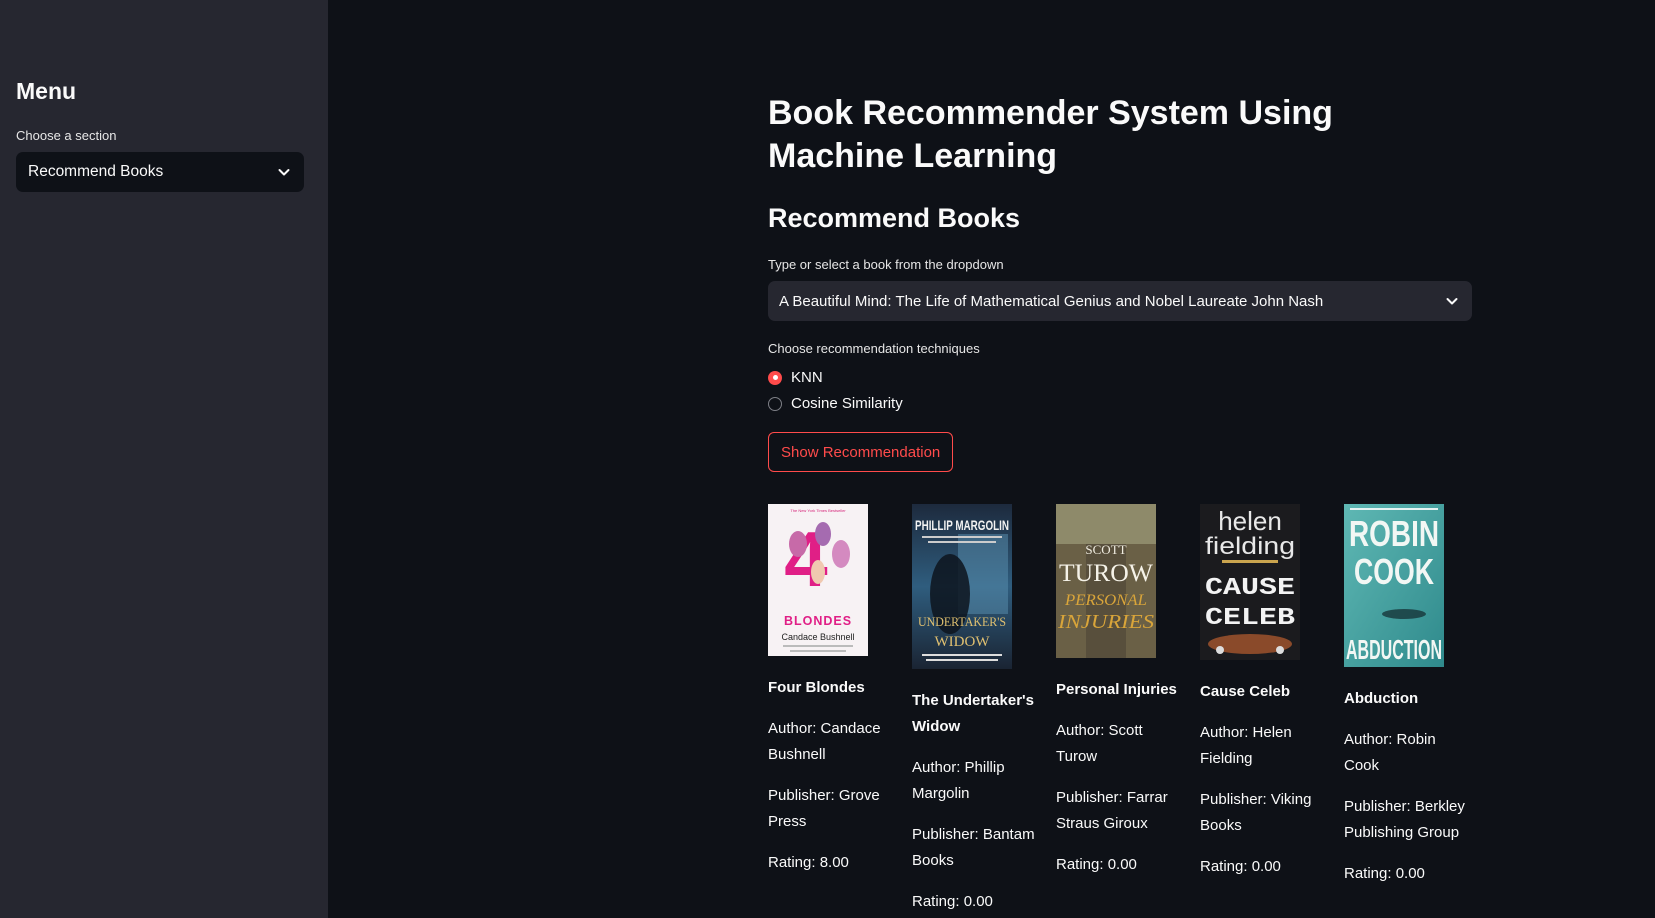  I want to click on book-cover: PHILLIP MARGOLIN UNDERTAKER'S WIDOW, so click(962, 586).